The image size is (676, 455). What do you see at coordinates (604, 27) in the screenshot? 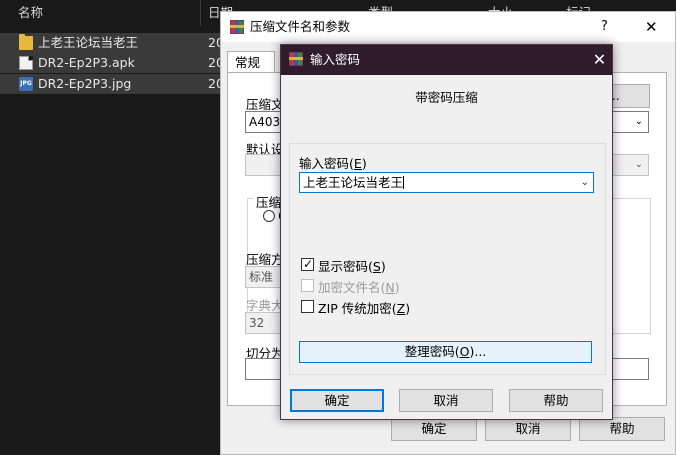
I see `help-icon: ?` at bounding box center [604, 27].